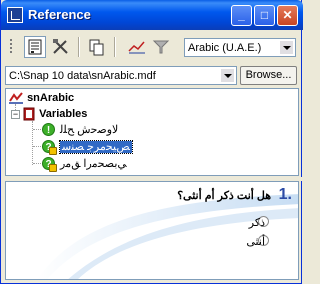  I want to click on survey-icon, so click(16, 98).